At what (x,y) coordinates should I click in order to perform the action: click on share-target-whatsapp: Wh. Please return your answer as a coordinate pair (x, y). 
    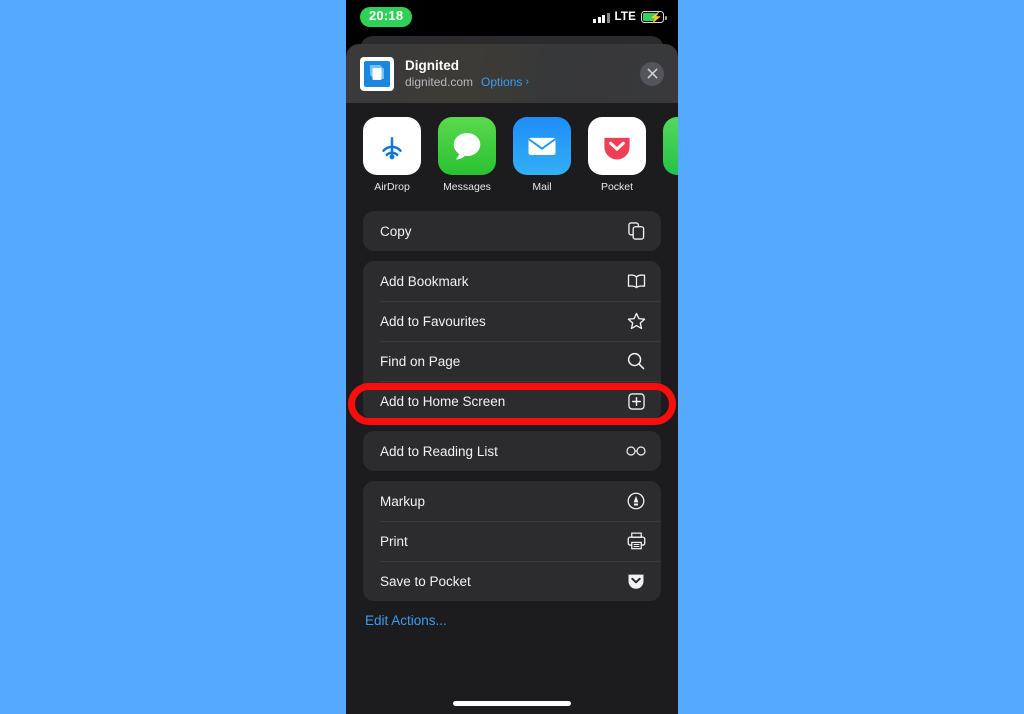
    Looking at the image, I should click on (670, 155).